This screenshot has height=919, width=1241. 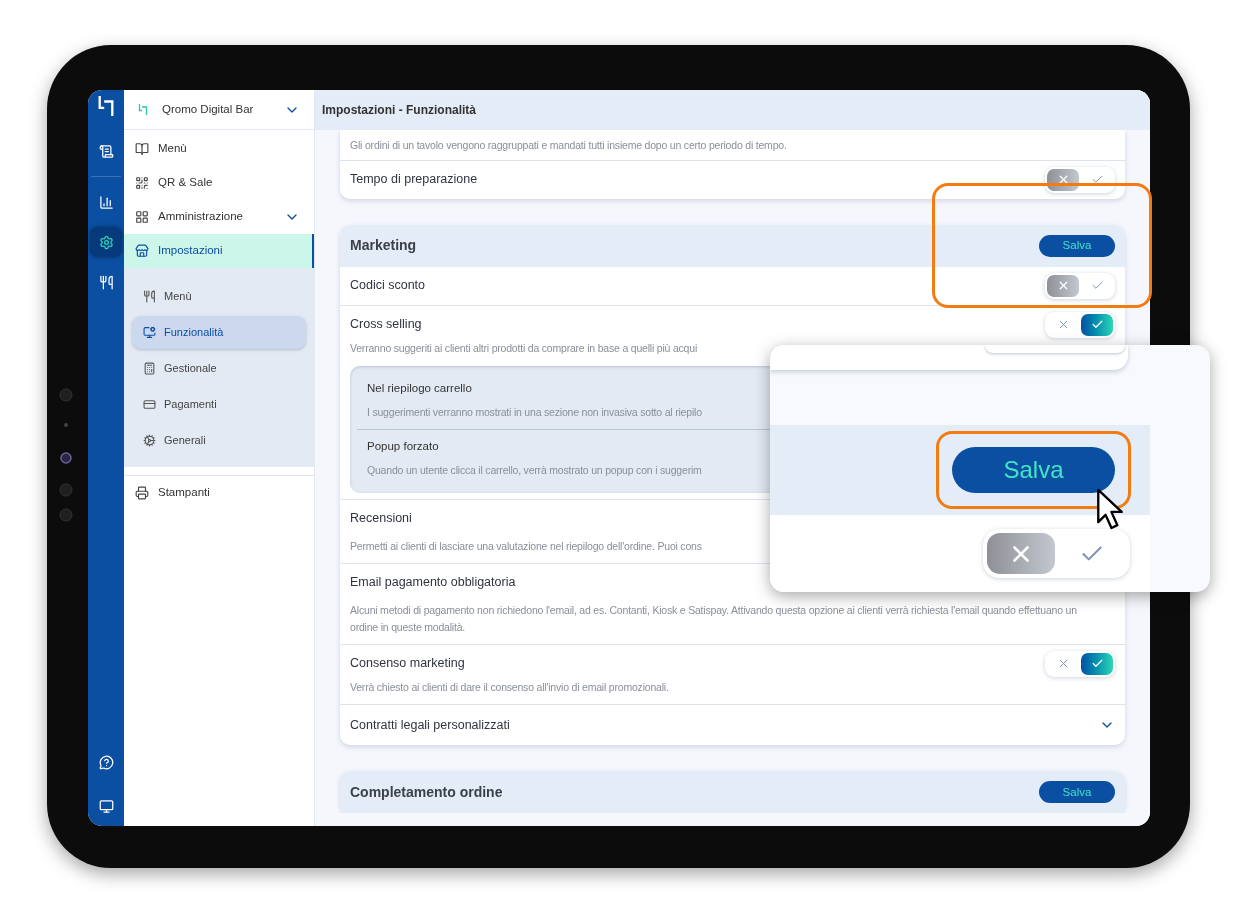 What do you see at coordinates (535, 412) in the screenshot?
I see `option-description: I suggerimenti verranno mostrati in una sezione non invasiva sotto al riepilo` at bounding box center [535, 412].